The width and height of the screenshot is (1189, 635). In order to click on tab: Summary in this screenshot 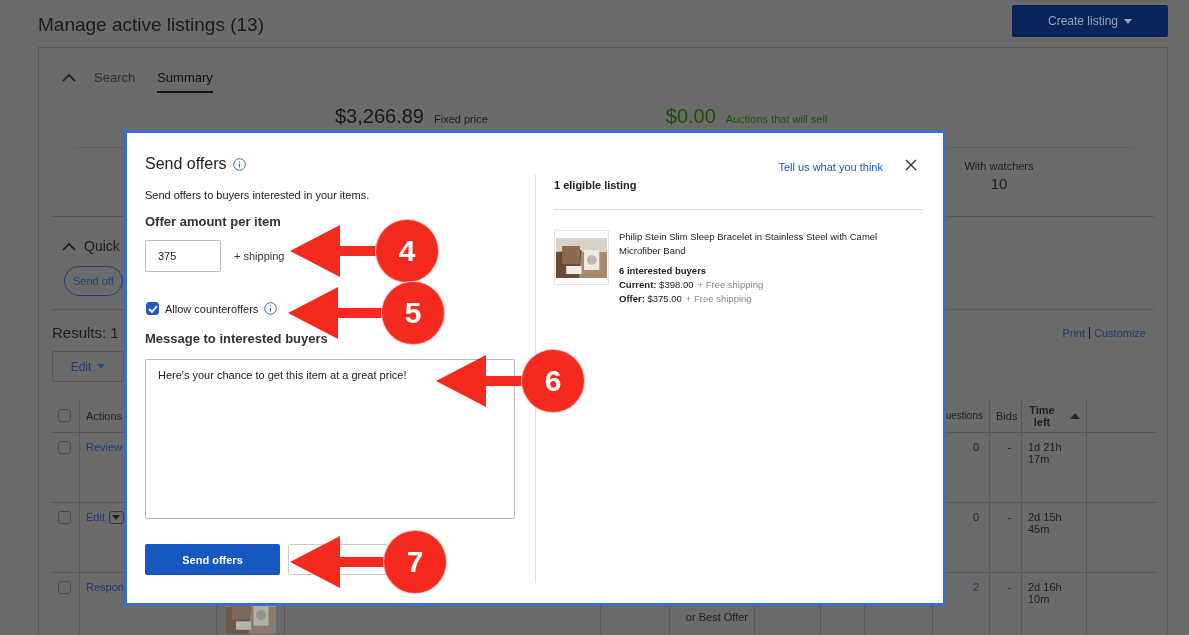, I will do `click(185, 77)`.